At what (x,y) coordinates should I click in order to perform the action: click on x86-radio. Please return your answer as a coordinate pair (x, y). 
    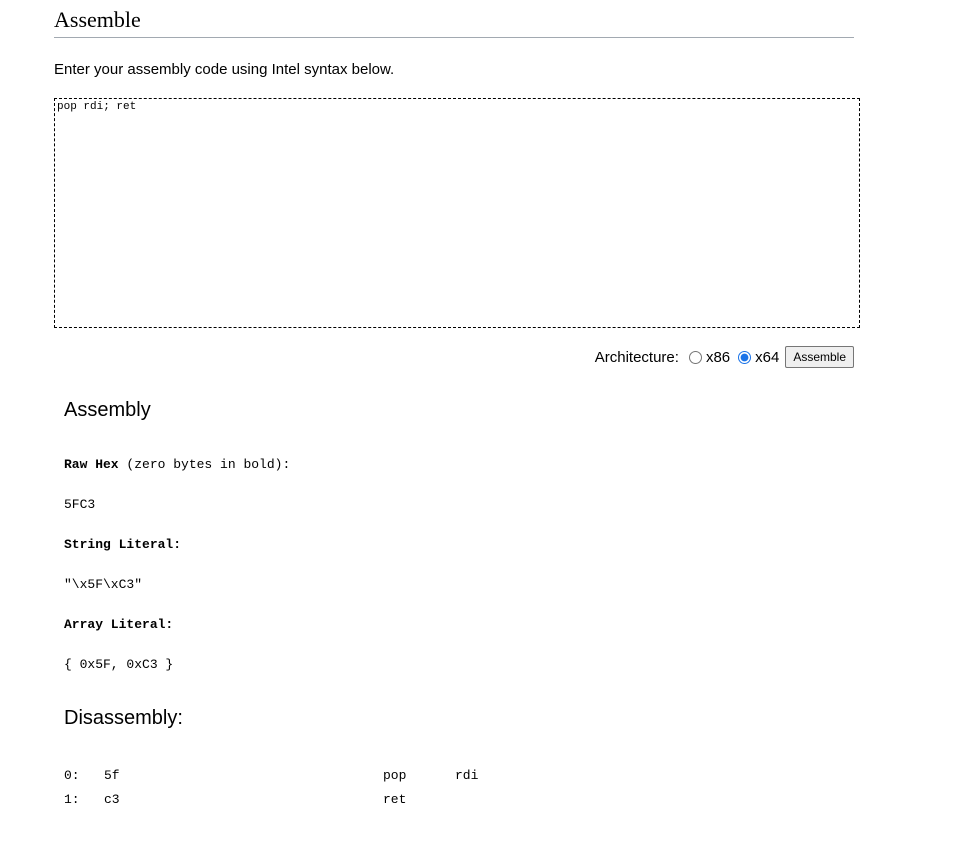
    Looking at the image, I should click on (695, 357).